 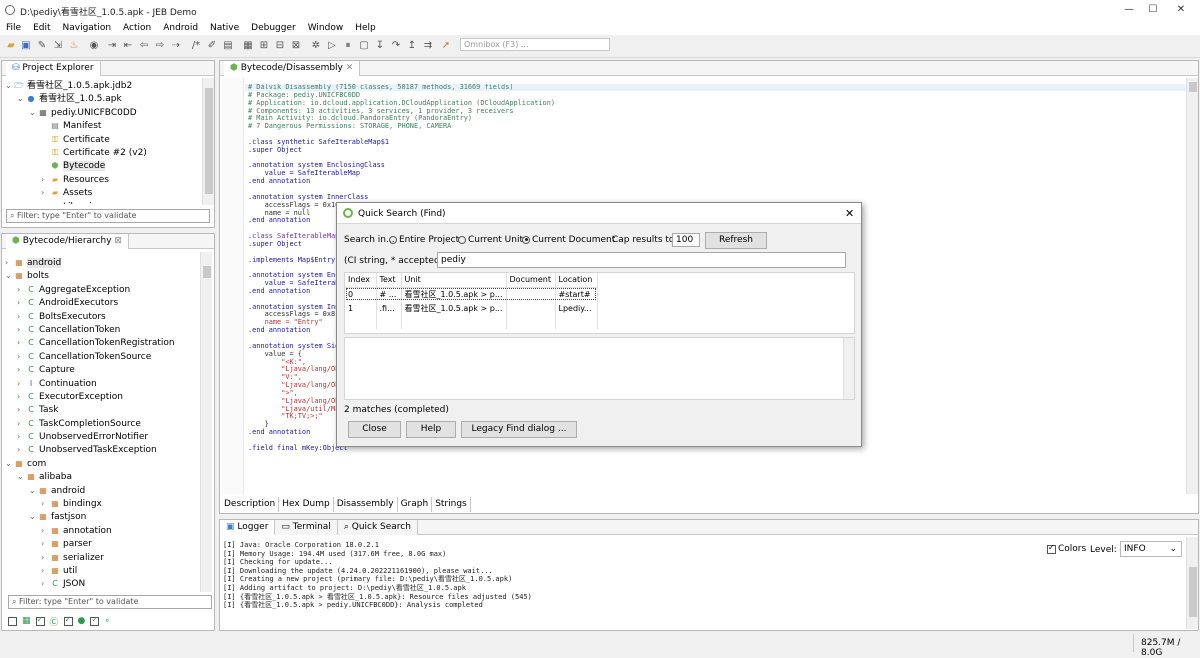 I want to click on tree-item: › C BoltsExecutors, so click(x=103, y=316).